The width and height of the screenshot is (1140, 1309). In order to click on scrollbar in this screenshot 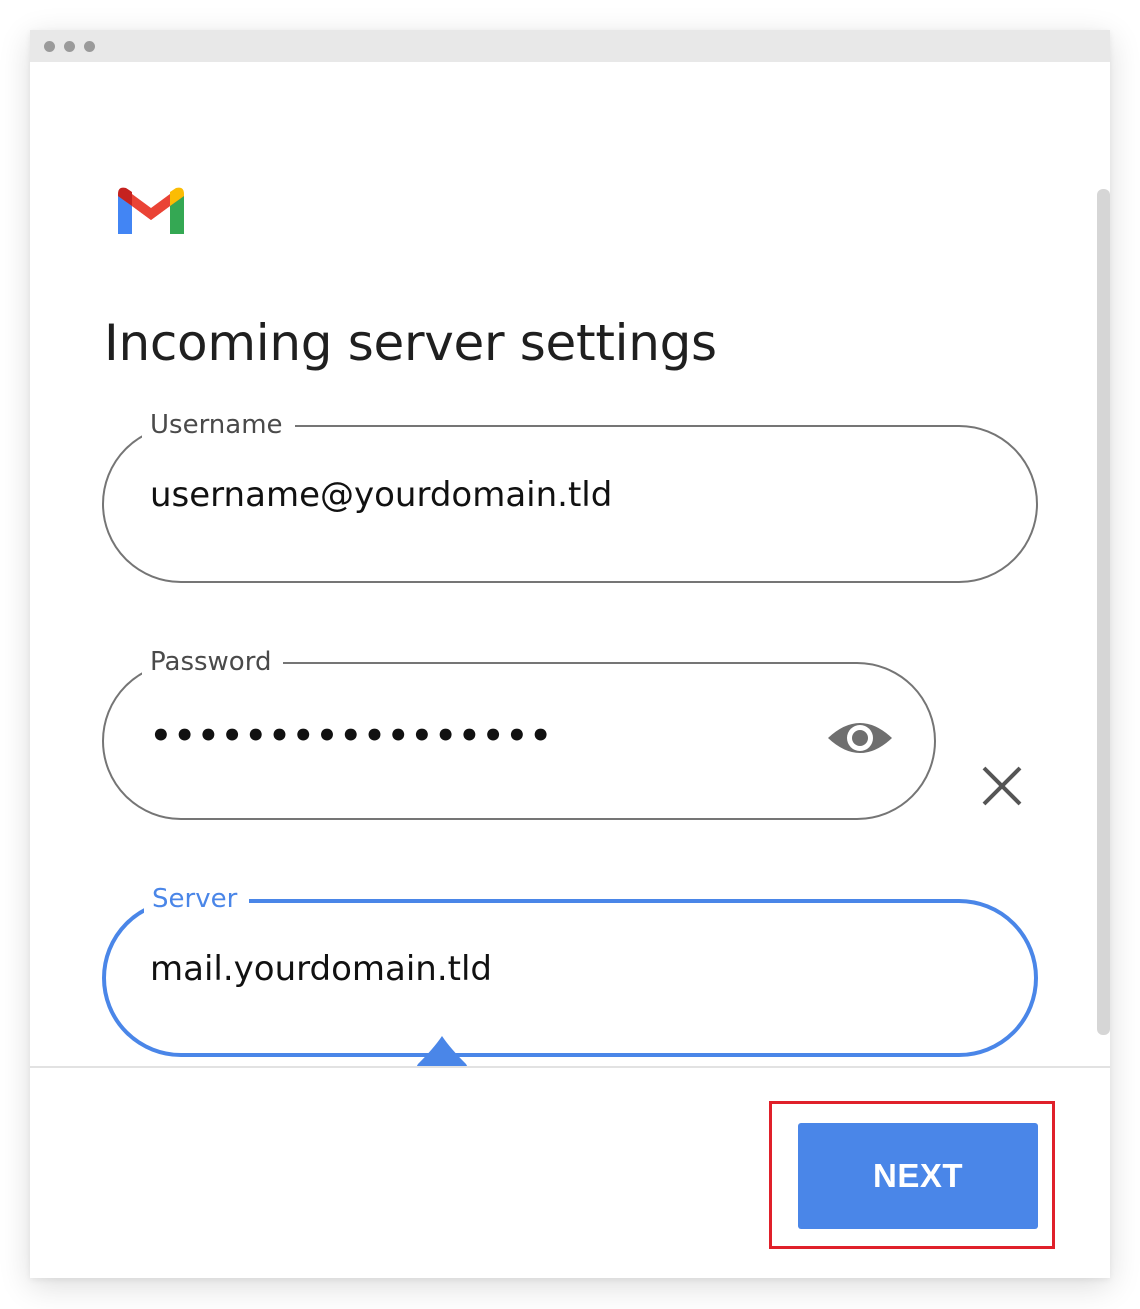, I will do `click(1103, 612)`.